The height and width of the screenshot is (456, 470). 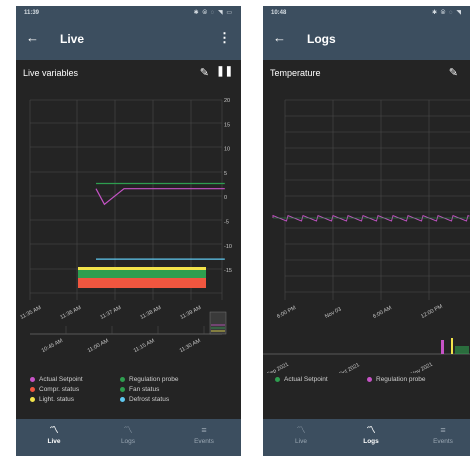 I want to click on light-status-bar, so click(x=142, y=268).